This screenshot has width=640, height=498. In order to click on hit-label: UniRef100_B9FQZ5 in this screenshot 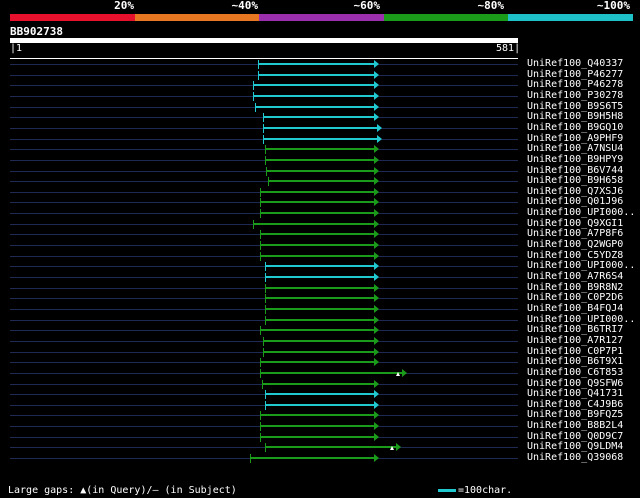, I will do `click(575, 414)`.